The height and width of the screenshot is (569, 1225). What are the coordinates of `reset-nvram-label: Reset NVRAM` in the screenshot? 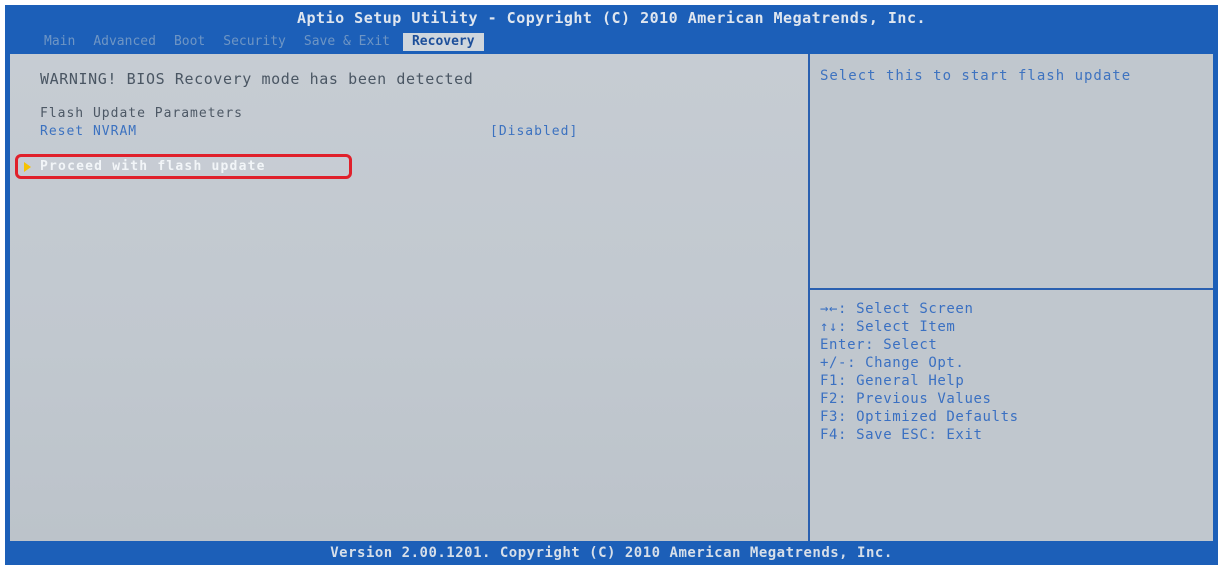 It's located at (89, 131).